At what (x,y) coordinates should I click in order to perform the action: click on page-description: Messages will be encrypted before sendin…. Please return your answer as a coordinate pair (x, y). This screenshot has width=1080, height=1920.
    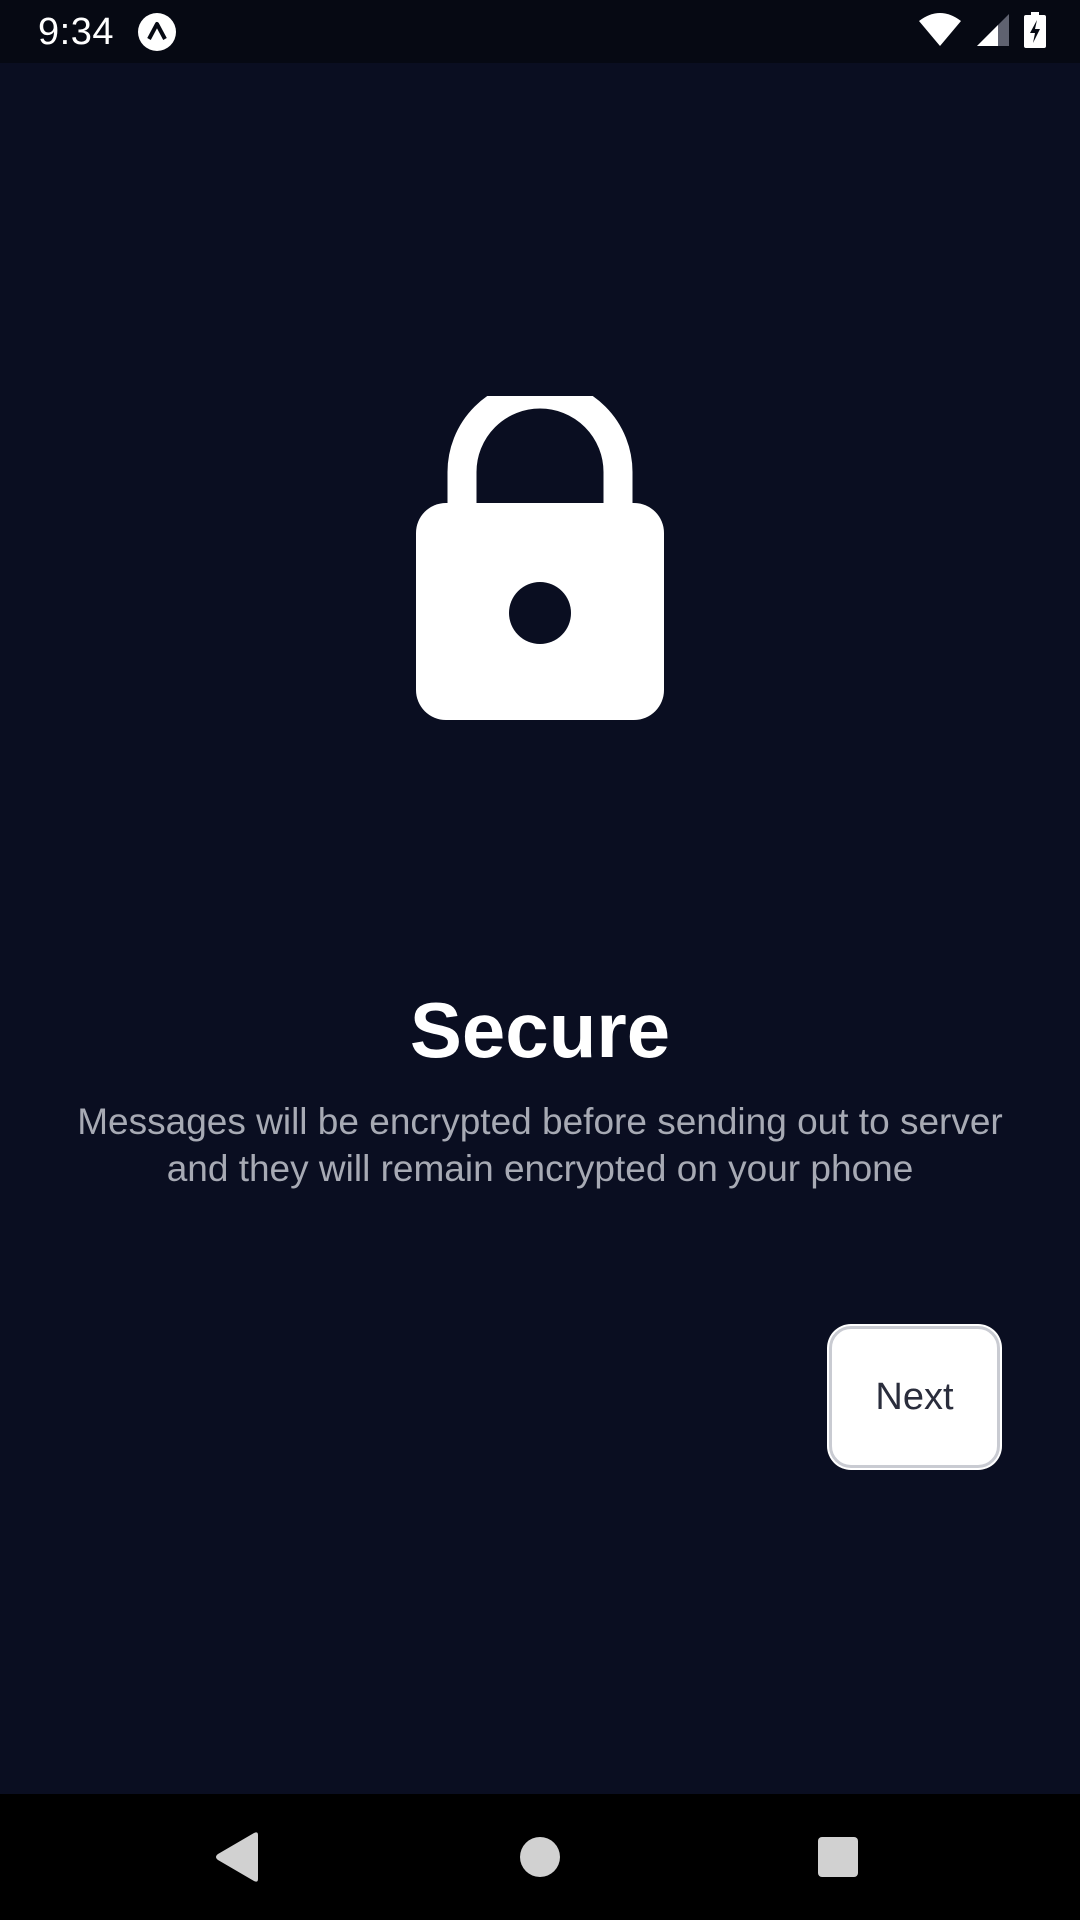
    Looking at the image, I should click on (540, 1145).